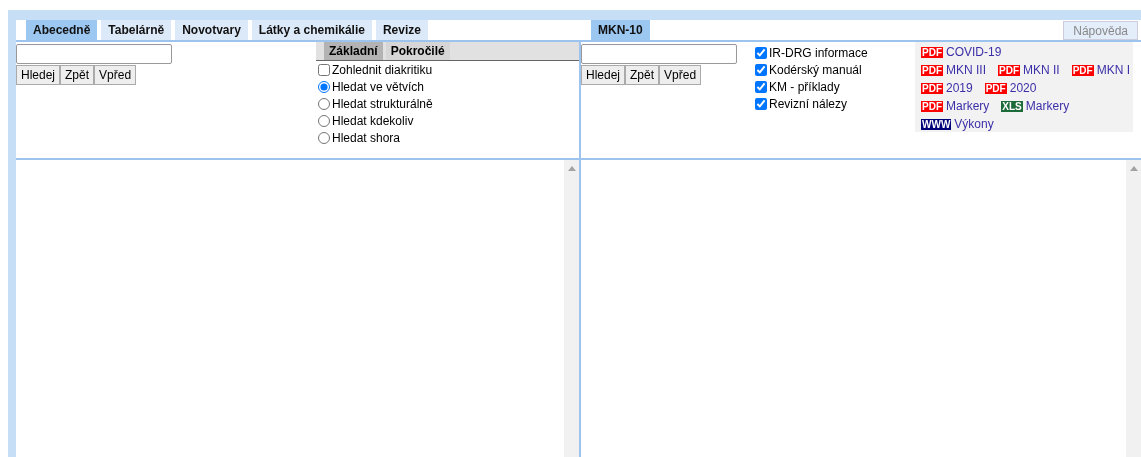  What do you see at coordinates (378, 86) in the screenshot?
I see `option-label: Hledat ve větvích` at bounding box center [378, 86].